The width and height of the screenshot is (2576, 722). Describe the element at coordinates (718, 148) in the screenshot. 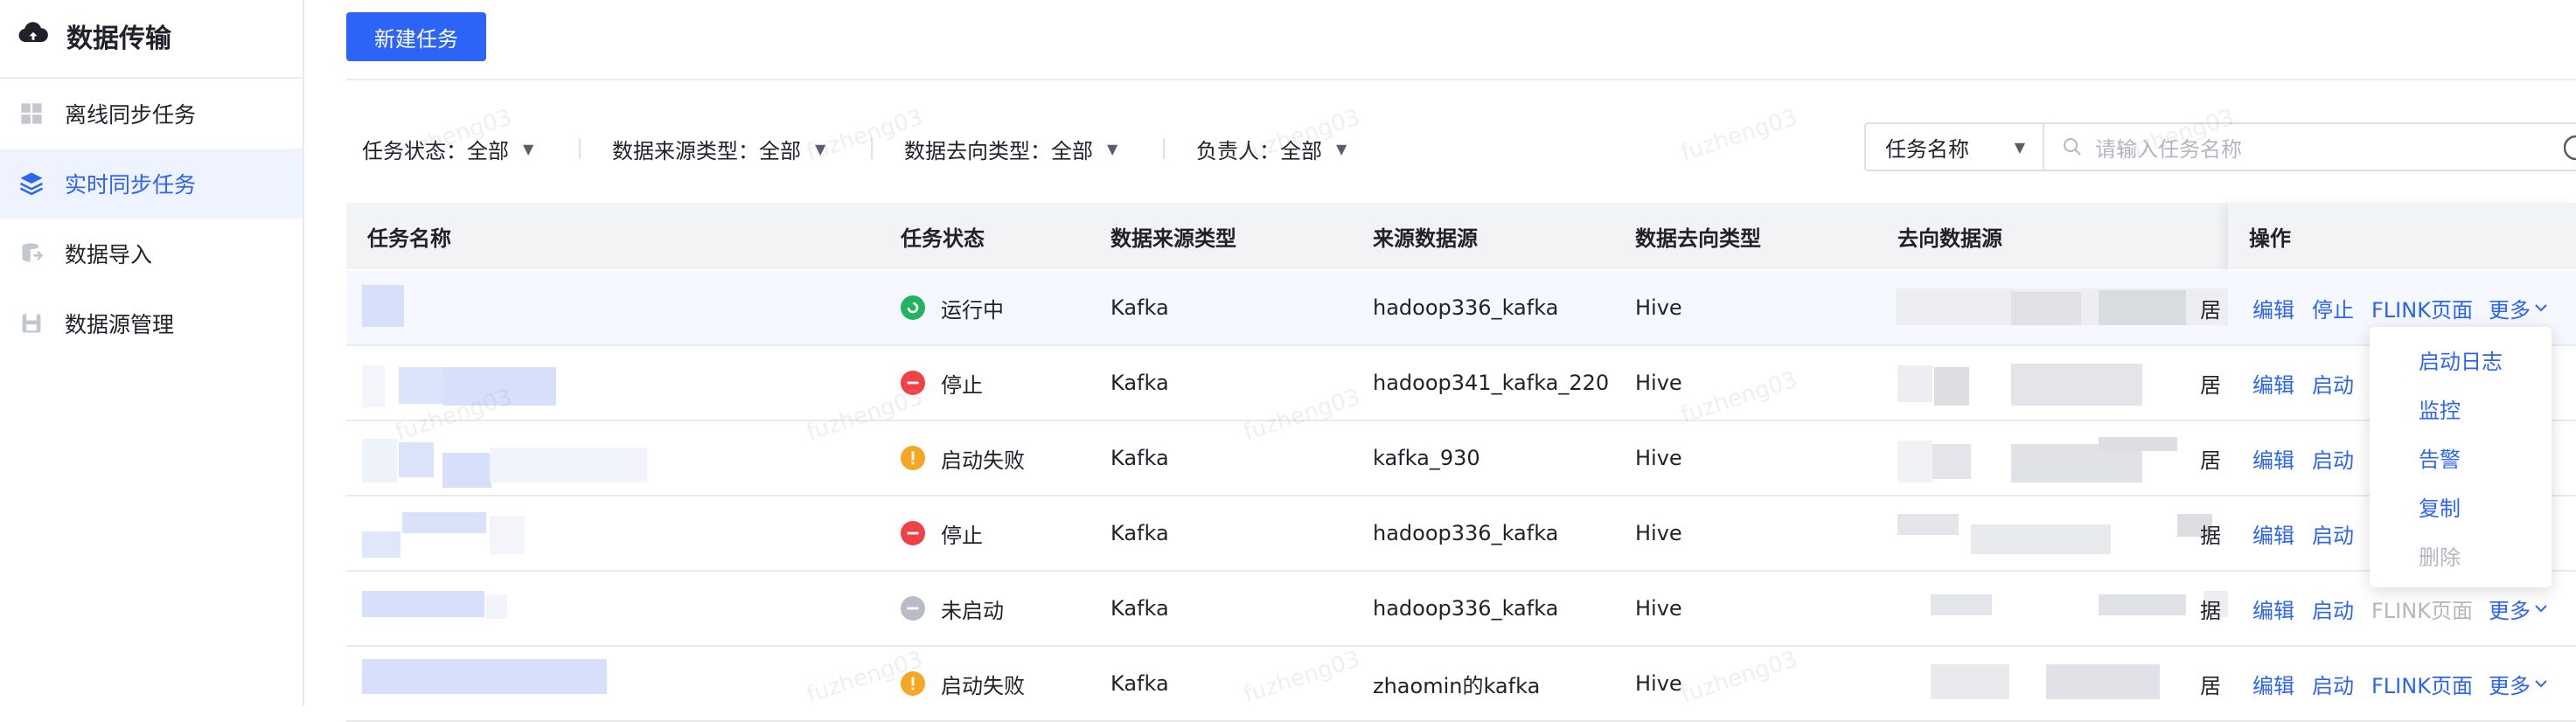

I see `filter-source-type: 数据来源类型： 全部 ▼` at that location.